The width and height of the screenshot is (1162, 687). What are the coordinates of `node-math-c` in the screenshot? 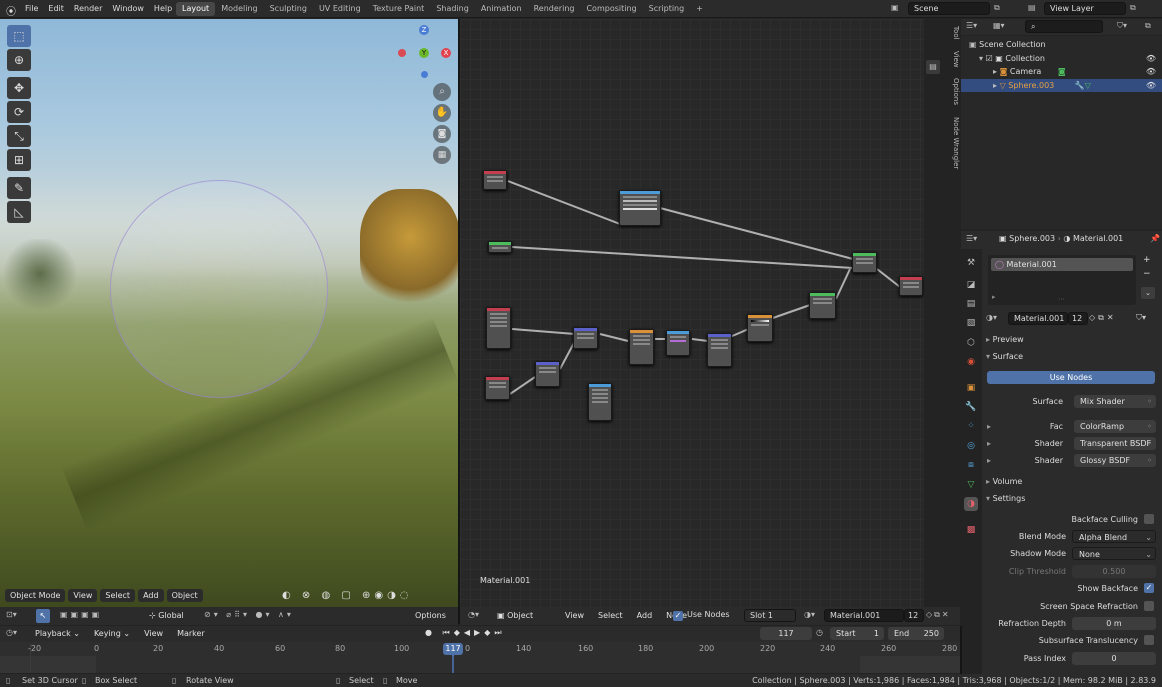 It's located at (822, 305).